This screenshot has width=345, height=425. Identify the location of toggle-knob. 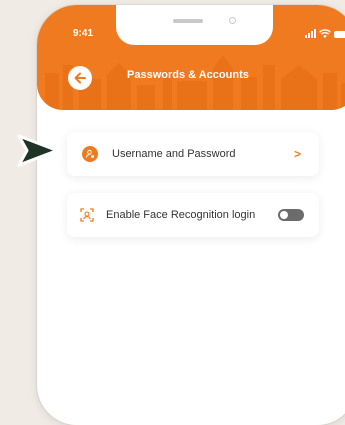
(284, 215).